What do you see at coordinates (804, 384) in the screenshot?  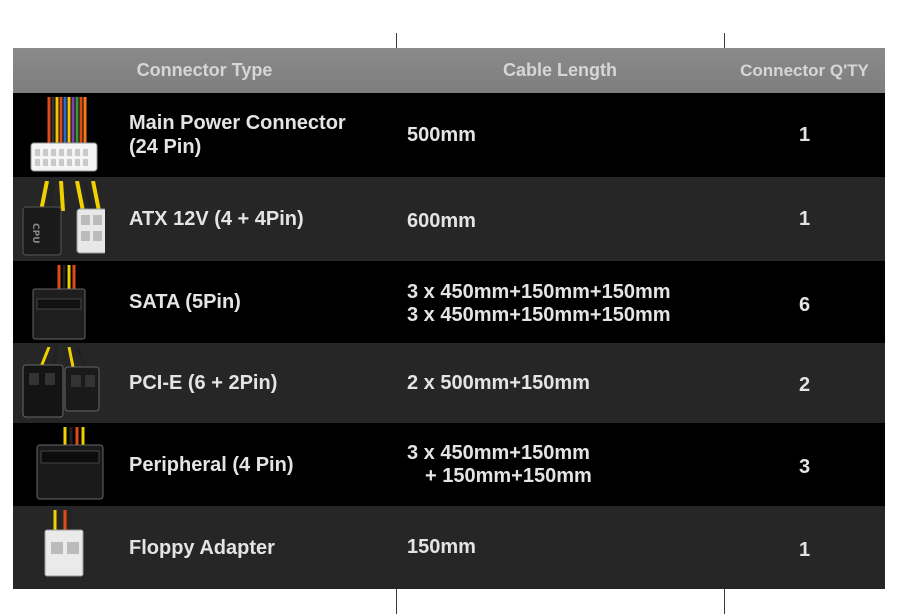 I see `connector-qty: 2` at bounding box center [804, 384].